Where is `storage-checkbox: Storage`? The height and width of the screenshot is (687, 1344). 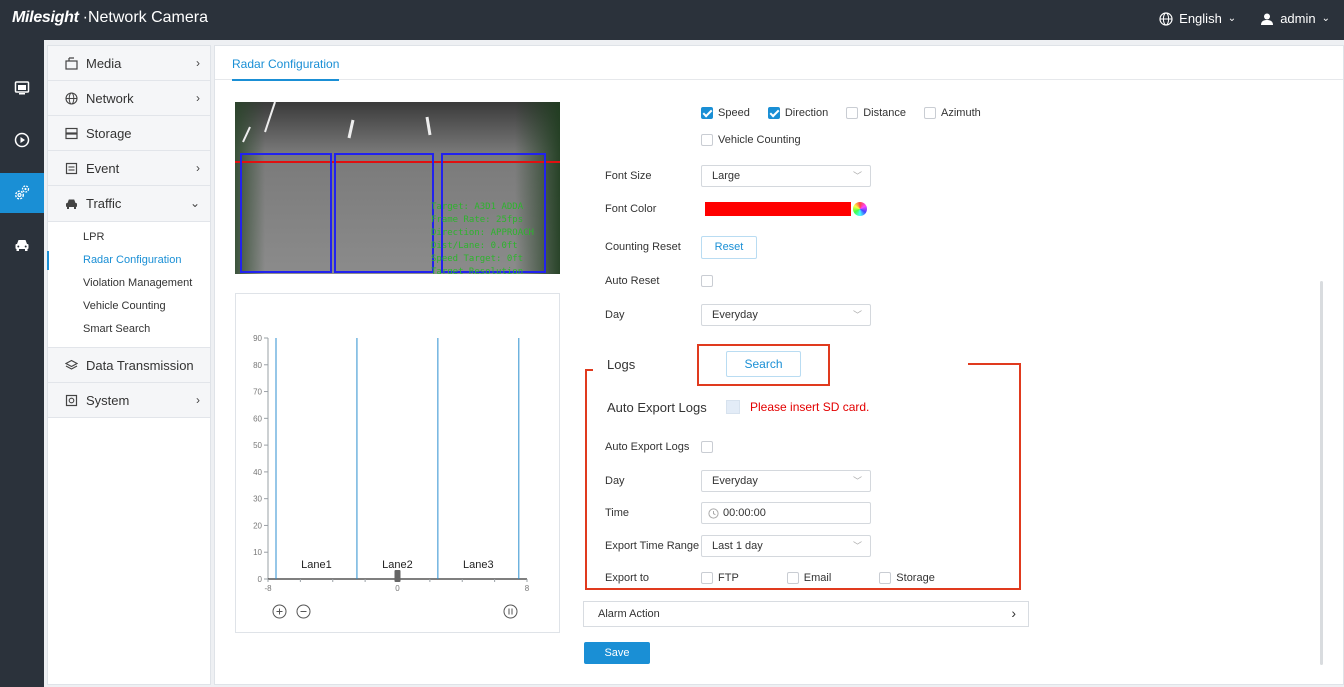
storage-checkbox: Storage is located at coordinates (907, 578).